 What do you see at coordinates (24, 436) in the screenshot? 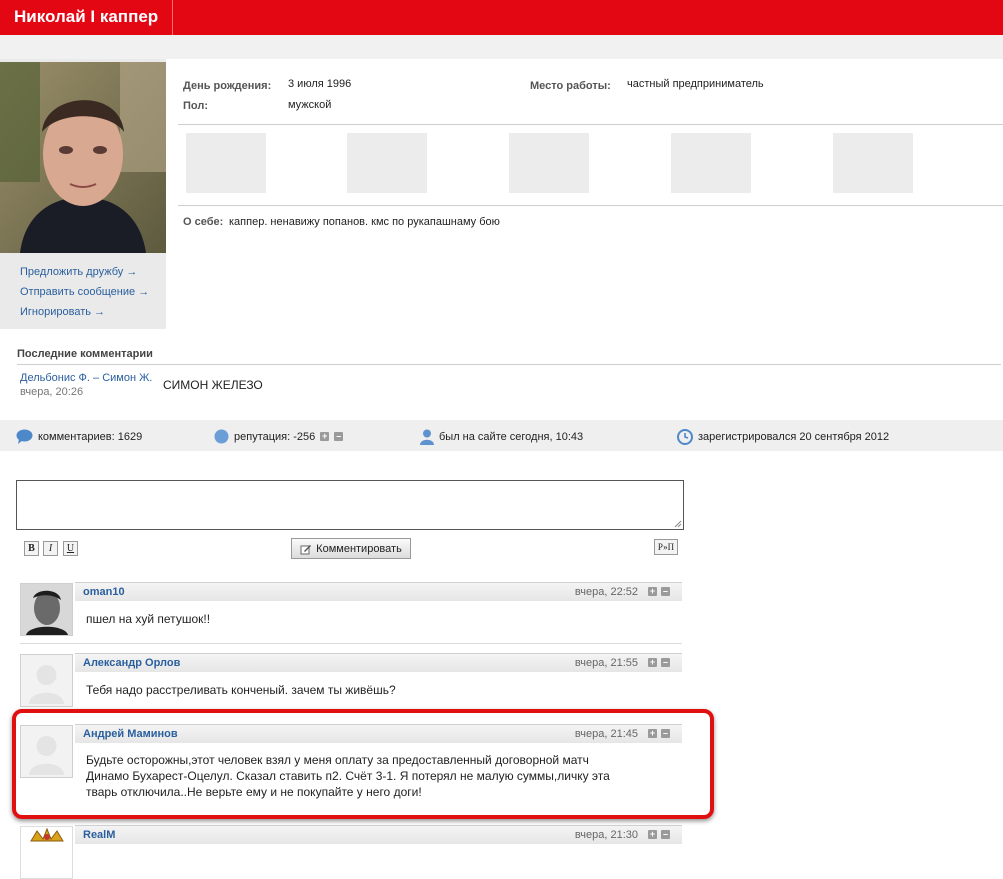
I see `speech-bubble-icon` at bounding box center [24, 436].